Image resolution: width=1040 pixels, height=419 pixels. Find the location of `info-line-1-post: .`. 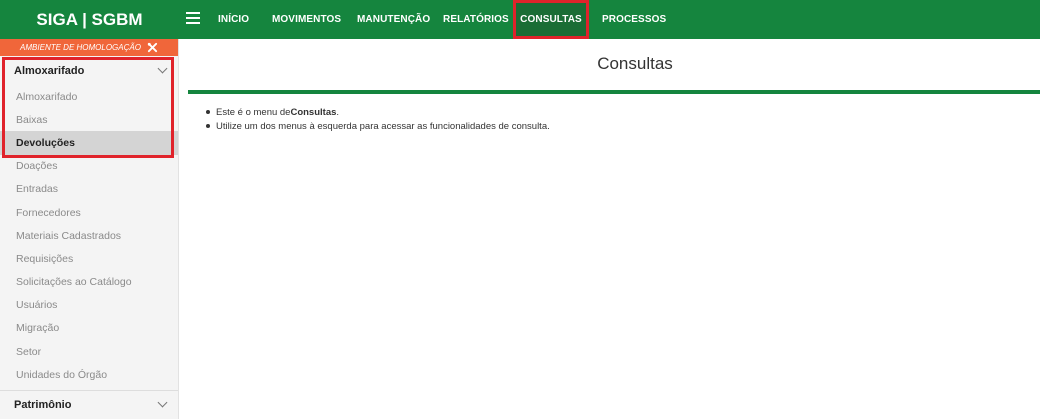

info-line-1-post: . is located at coordinates (338, 112).